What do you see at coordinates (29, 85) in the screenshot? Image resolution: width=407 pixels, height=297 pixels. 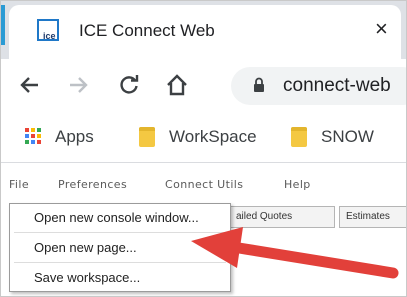 I see `back-arrow-icon` at bounding box center [29, 85].